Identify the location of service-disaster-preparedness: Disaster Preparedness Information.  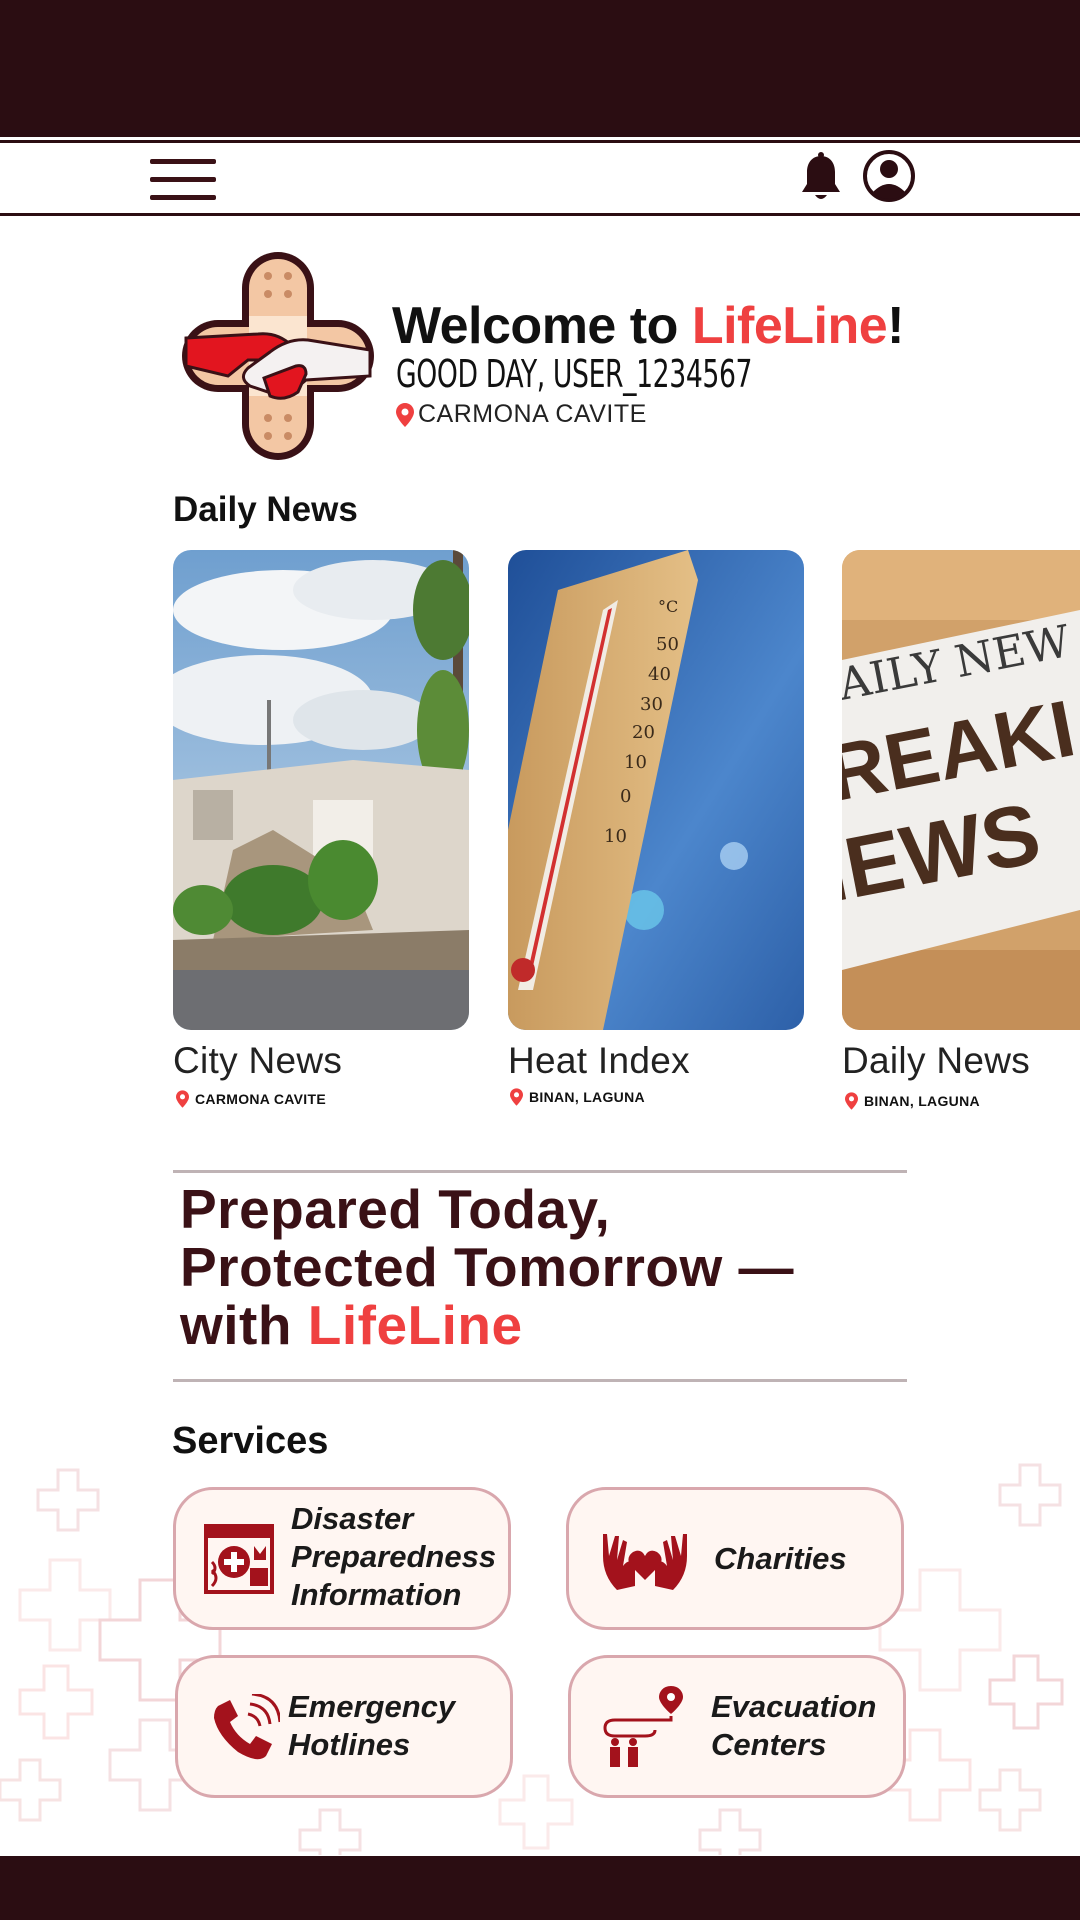
(342, 1558).